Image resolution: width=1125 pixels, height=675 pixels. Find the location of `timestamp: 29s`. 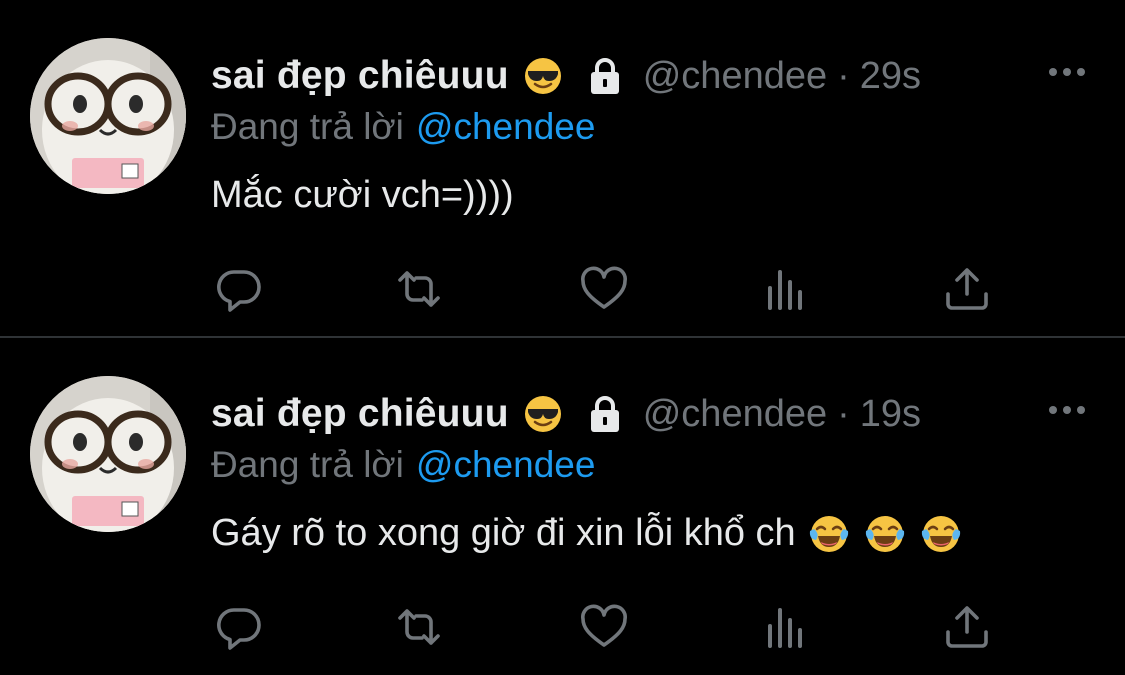

timestamp: 29s is located at coordinates (890, 76).